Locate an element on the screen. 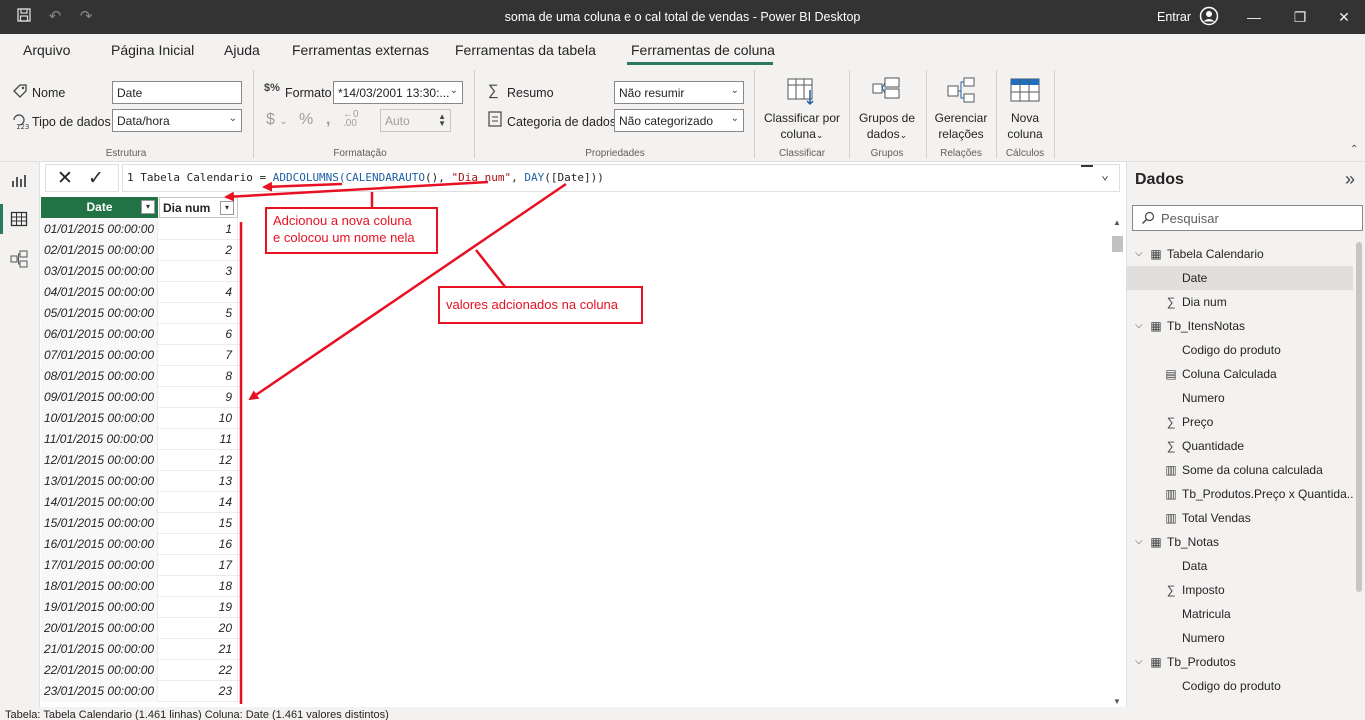  percent-icon: % is located at coordinates (306, 120).